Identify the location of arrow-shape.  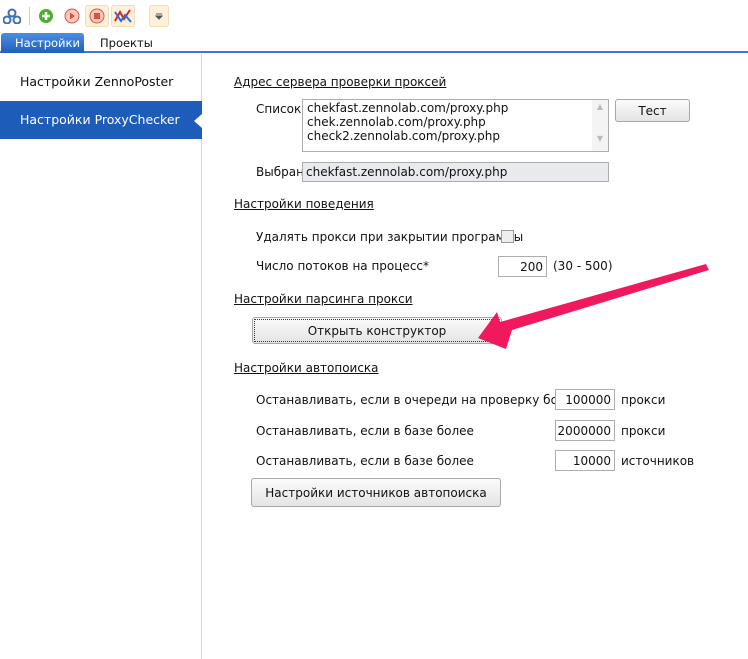
(593, 306).